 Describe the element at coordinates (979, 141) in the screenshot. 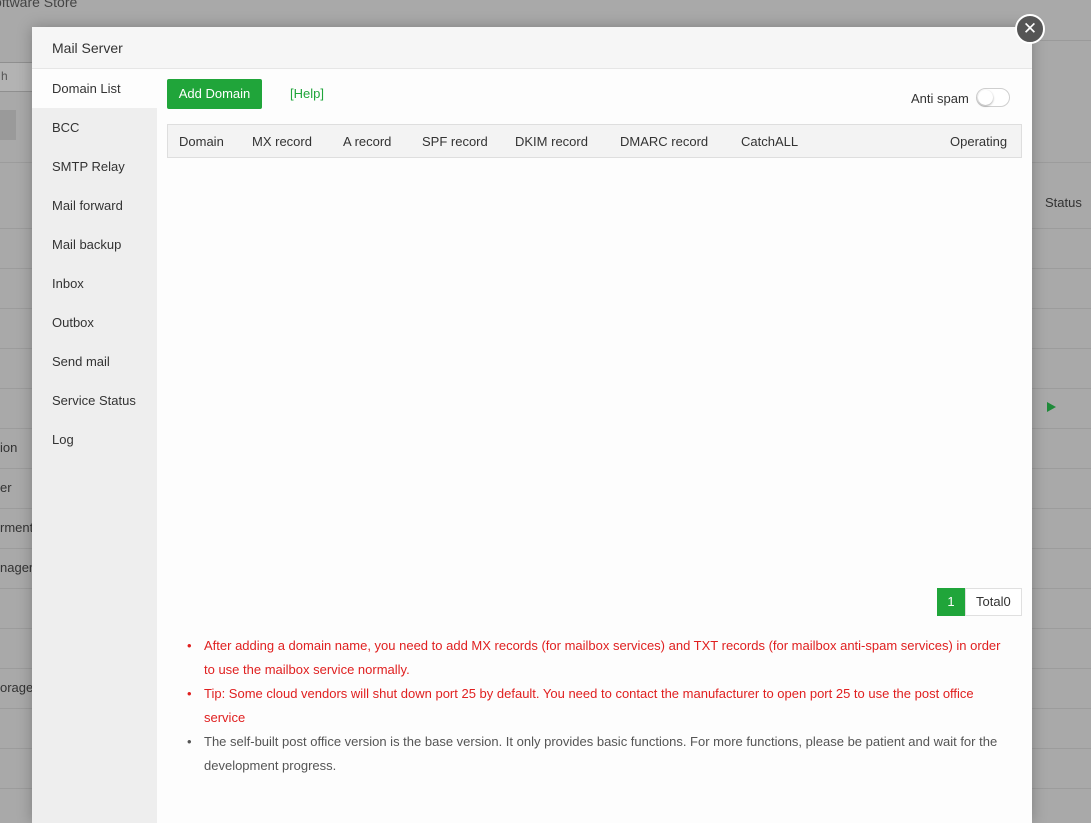

I see `column-header-operating: Operating` at that location.